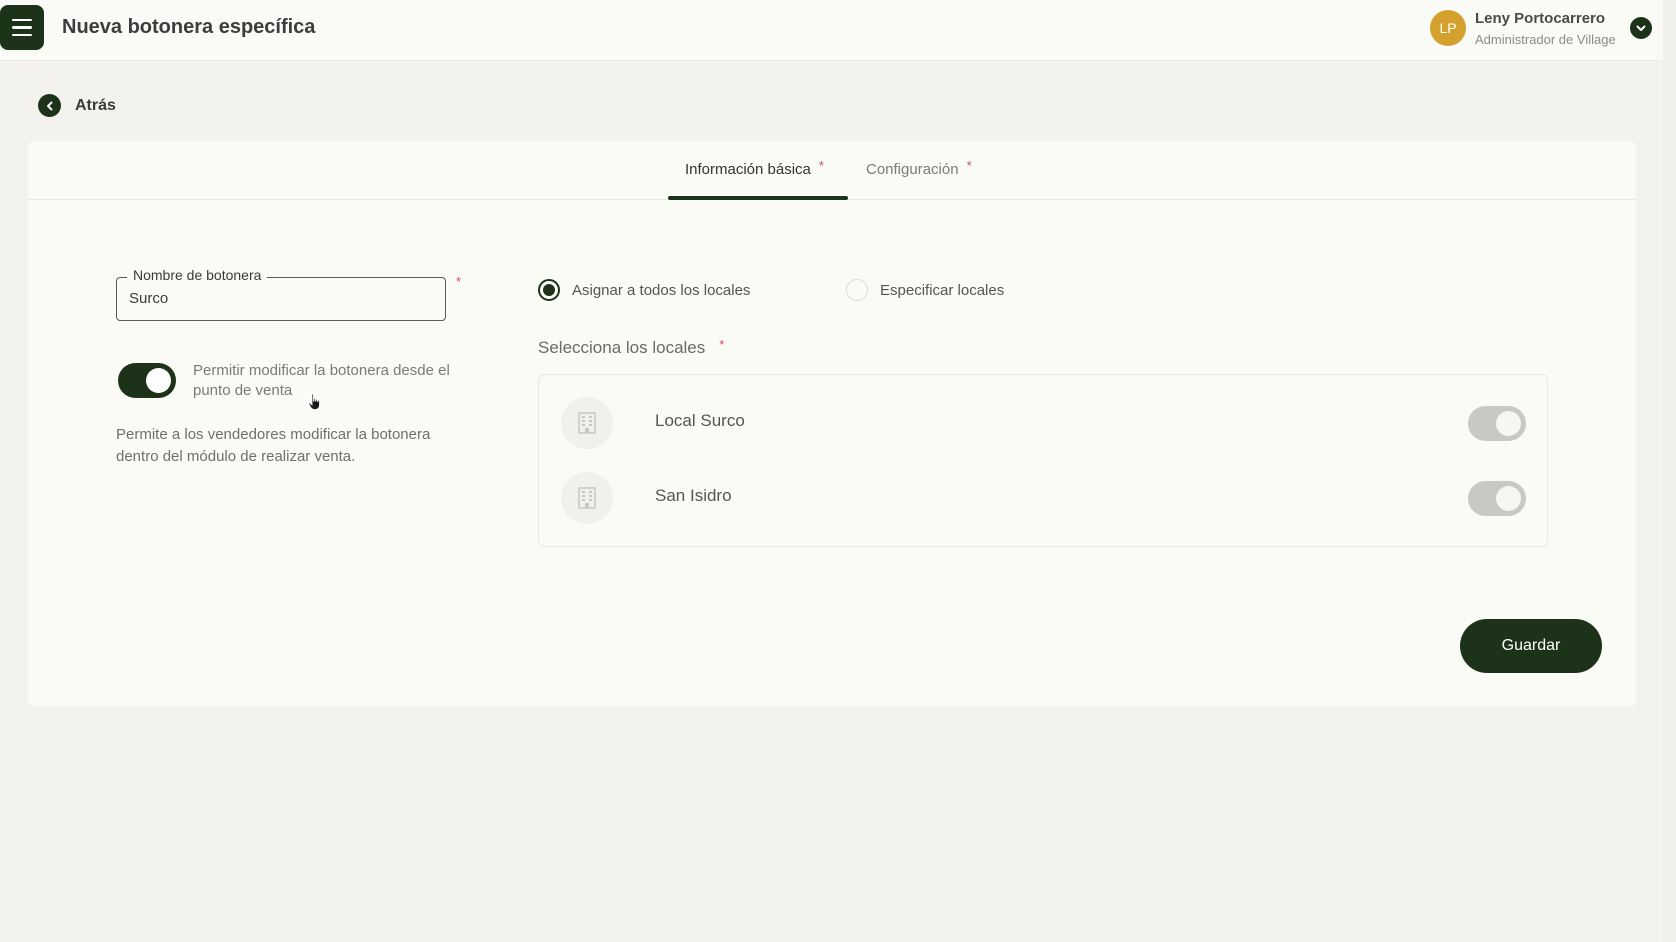 The image size is (1676, 942). I want to click on locale-name: San Isidro, so click(693, 495).